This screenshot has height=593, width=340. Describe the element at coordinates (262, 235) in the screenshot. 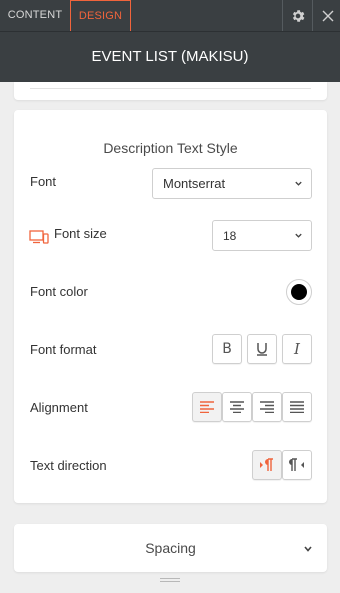

I see `font-size-select: 18` at that location.